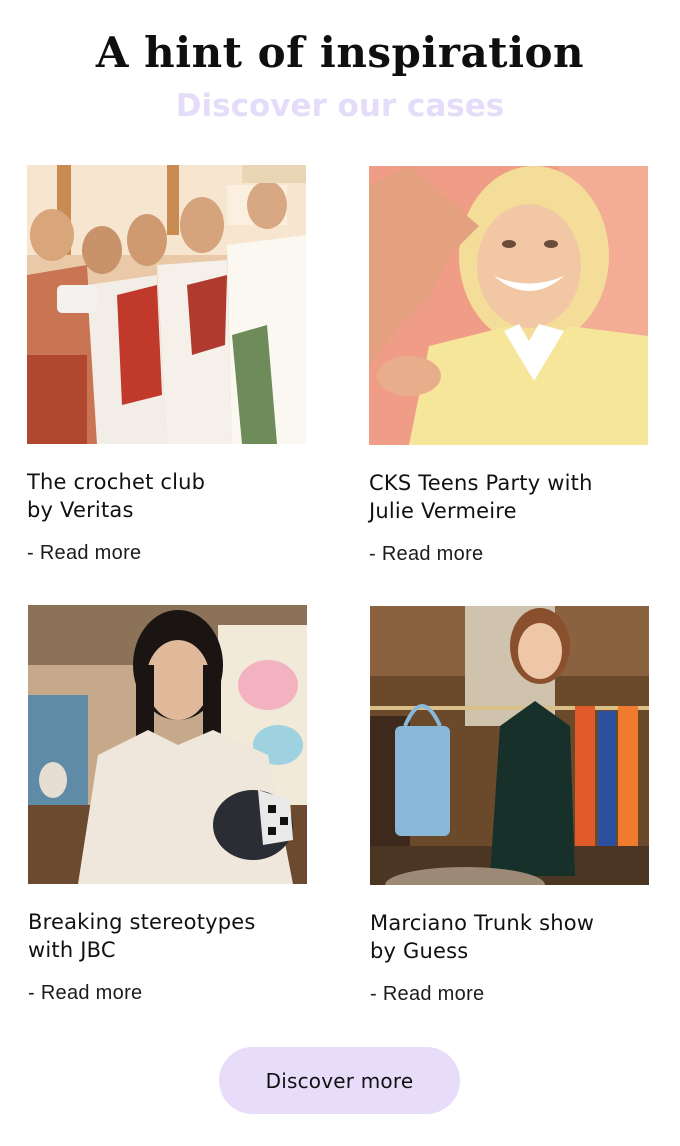 Image resolution: width=680 pixels, height=1146 pixels. I want to click on case-title-line: Marciano Trunk show, so click(482, 923).